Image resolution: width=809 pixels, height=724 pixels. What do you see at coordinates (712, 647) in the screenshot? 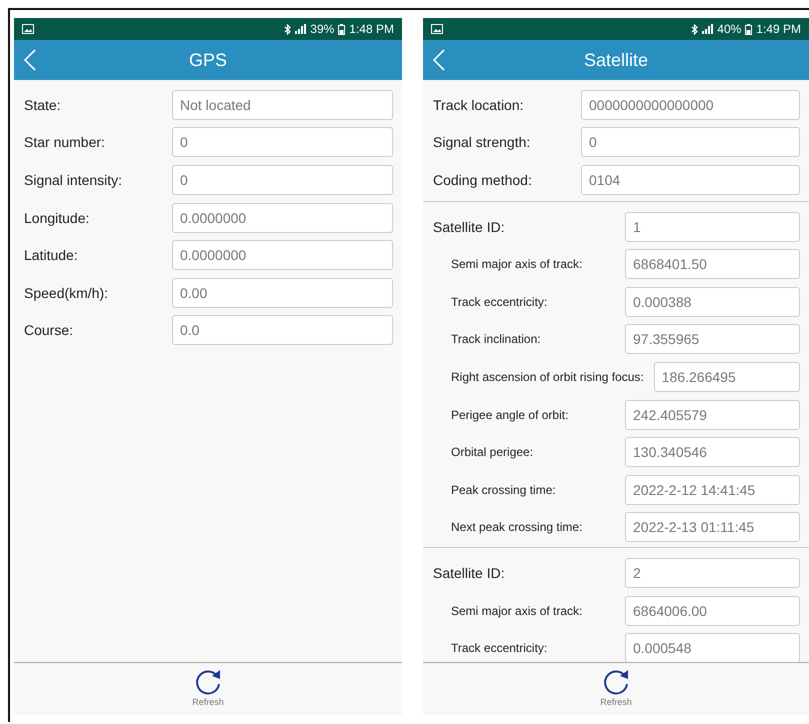
I see `input-field: 0.000548` at bounding box center [712, 647].